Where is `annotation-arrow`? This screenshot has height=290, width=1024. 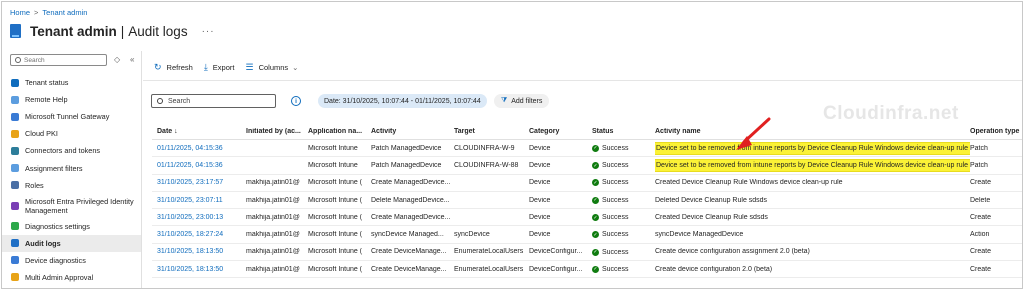 annotation-arrow is located at coordinates (753, 133).